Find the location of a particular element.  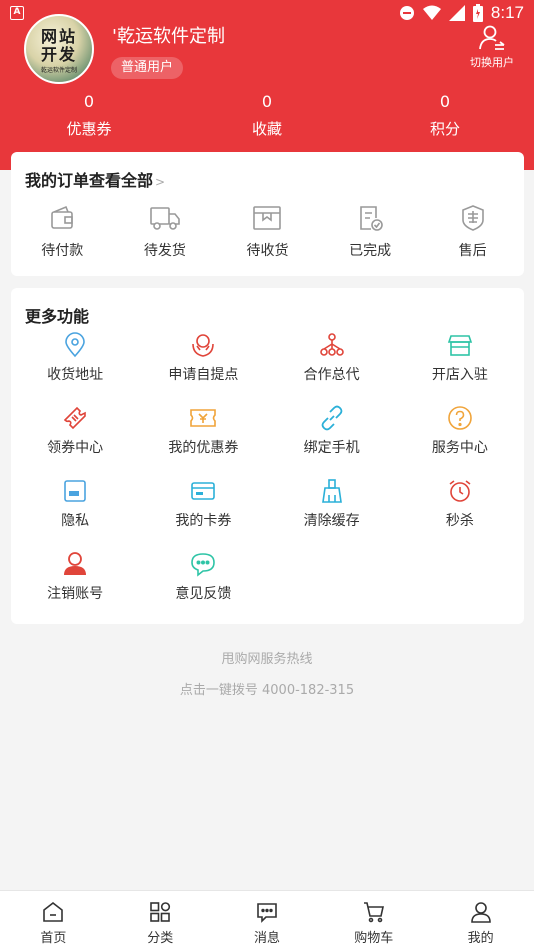

fn-label: 收货地址 is located at coordinates (75, 375).